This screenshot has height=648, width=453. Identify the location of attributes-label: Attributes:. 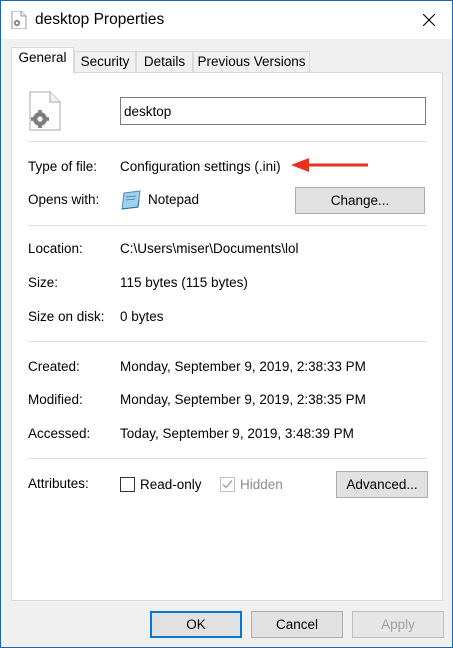
(58, 483).